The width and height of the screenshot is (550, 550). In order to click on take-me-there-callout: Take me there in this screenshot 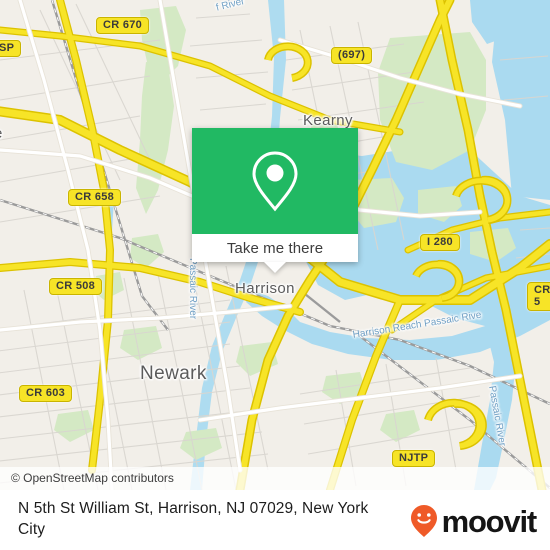, I will do `click(275, 200)`.